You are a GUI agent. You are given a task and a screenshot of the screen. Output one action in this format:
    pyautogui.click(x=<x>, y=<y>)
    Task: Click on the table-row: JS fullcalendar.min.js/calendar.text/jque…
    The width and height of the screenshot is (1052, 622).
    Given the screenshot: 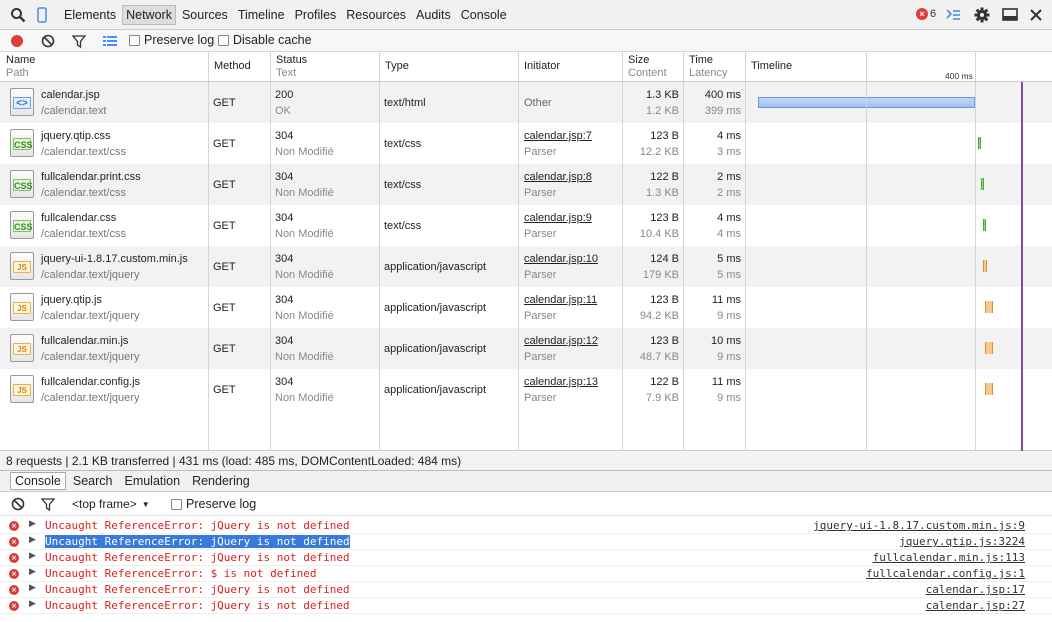 What is the action you would take?
    pyautogui.click(x=526, y=348)
    